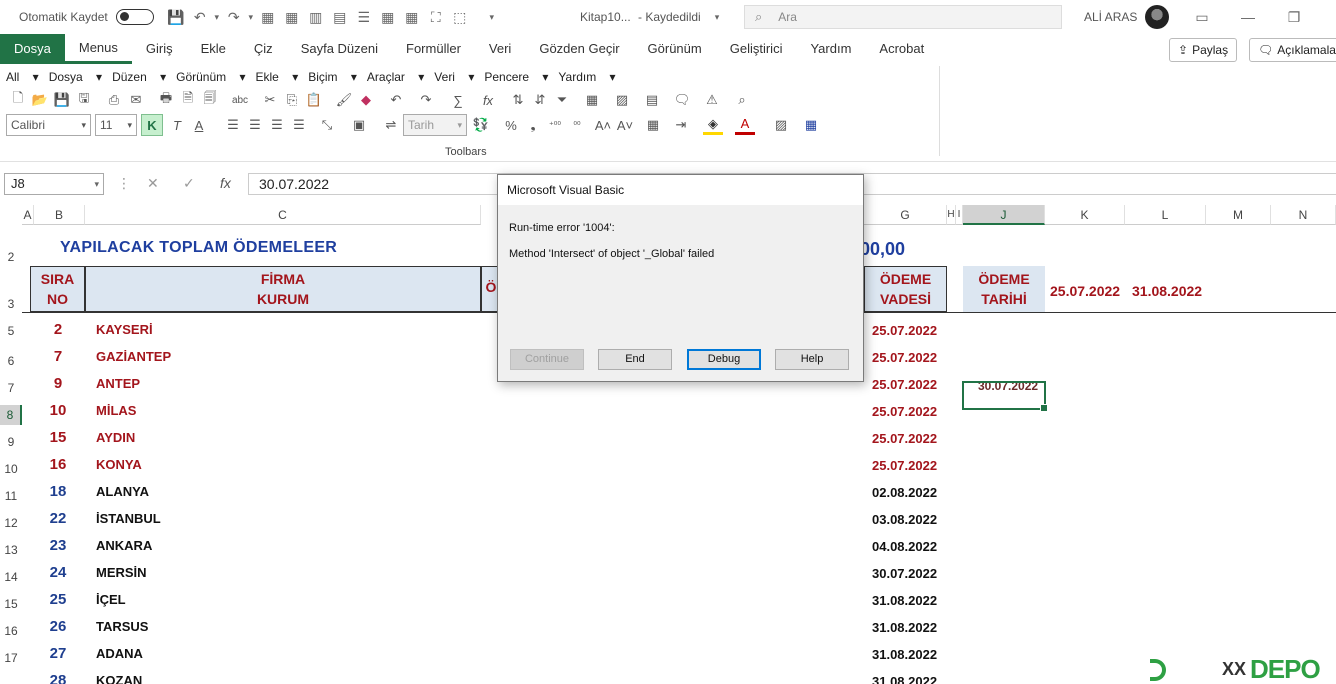 This screenshot has height=684, width=1336. Describe the element at coordinates (344, 100) in the screenshot. I see `format-painter-icon: 🖌` at that location.